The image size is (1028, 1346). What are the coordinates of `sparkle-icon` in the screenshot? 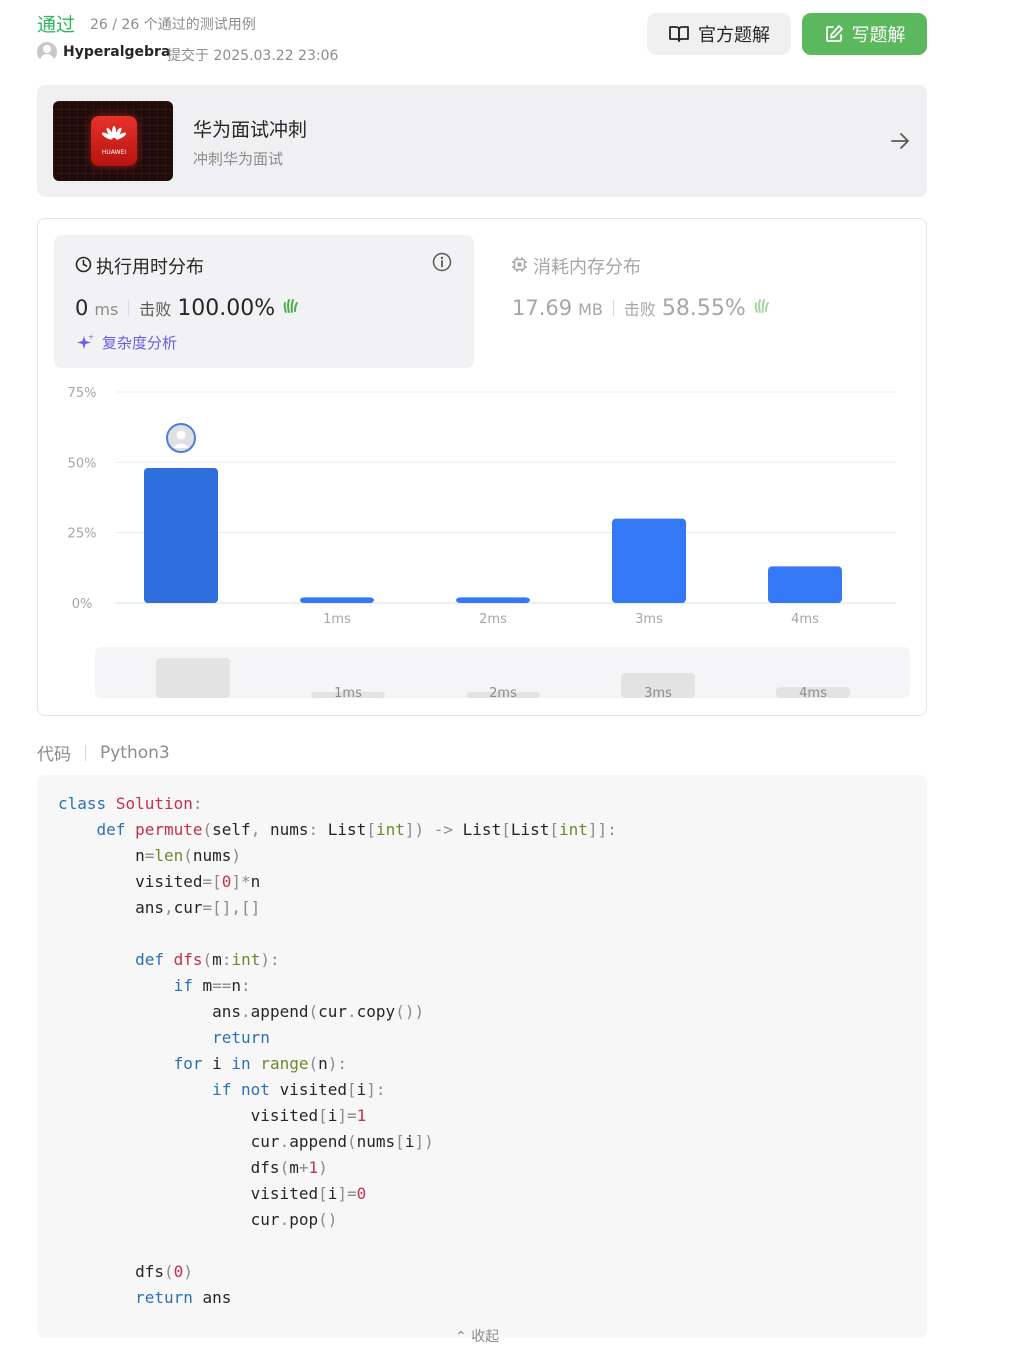 It's located at (85, 341).